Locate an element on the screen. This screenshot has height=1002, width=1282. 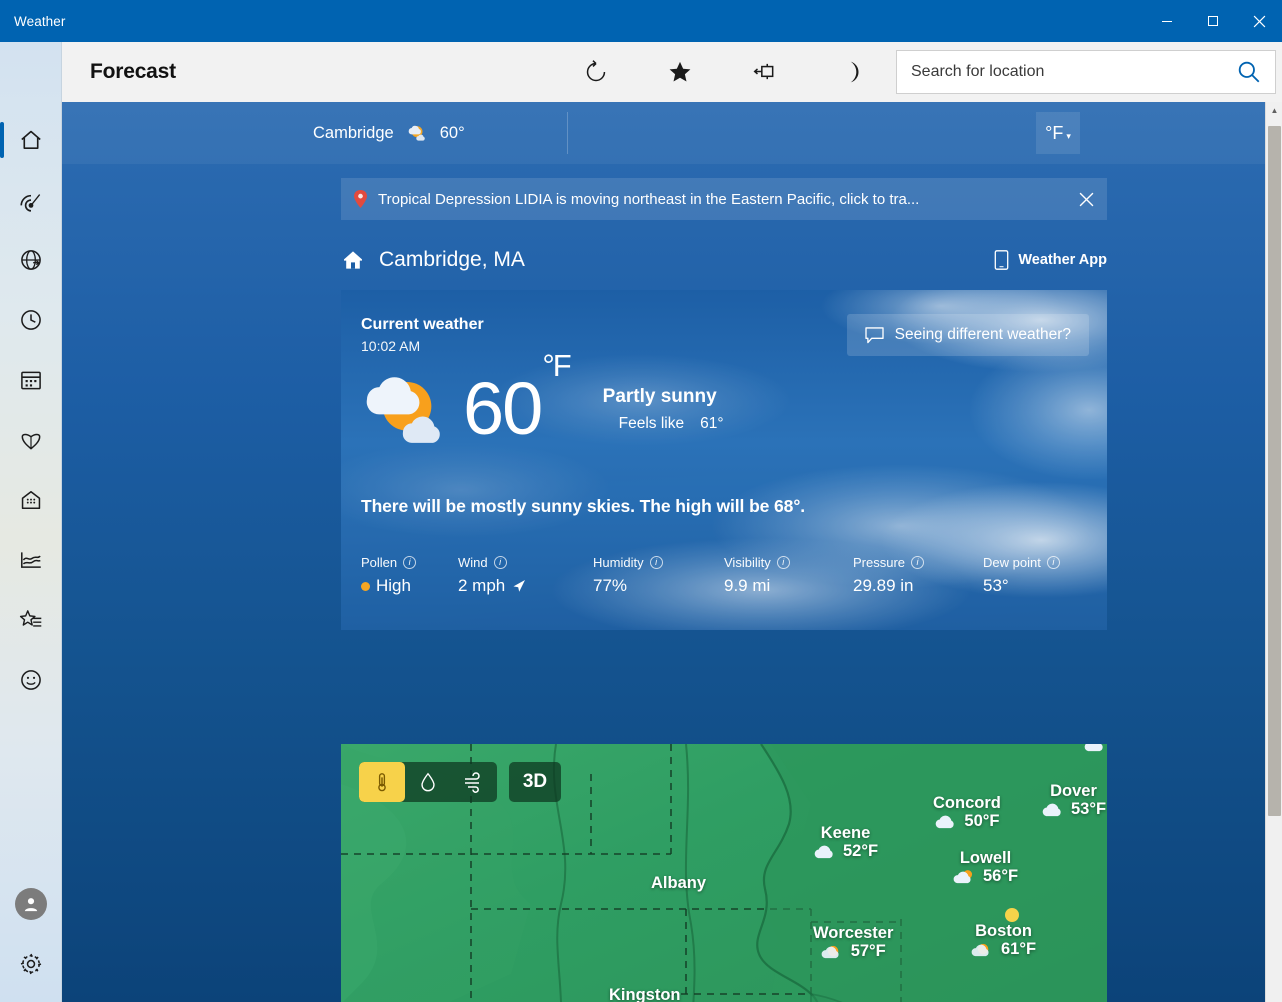
location-tab-cambridge: Cambridge 60° is located at coordinates (389, 133).